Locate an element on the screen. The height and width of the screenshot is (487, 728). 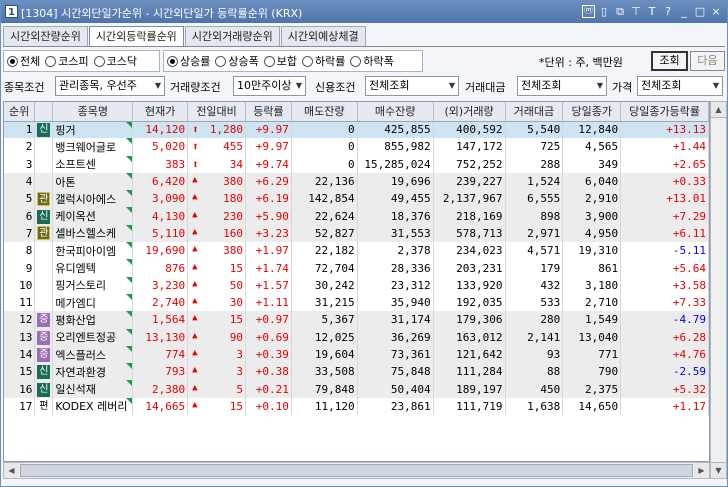
up-triangle-icon: ▲ is located at coordinates (195, 335).